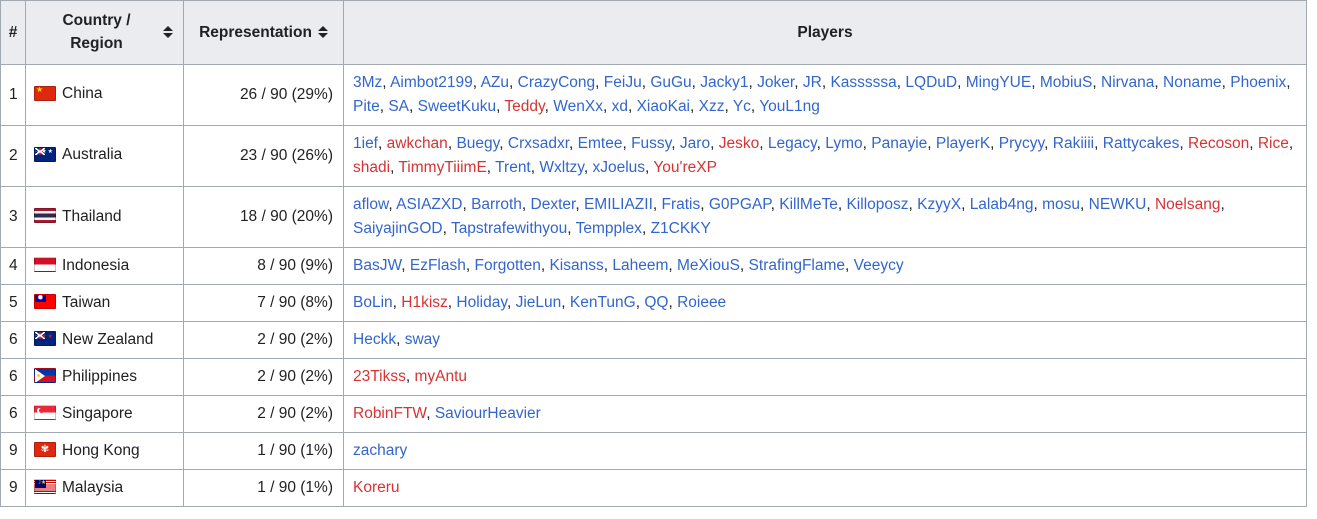  What do you see at coordinates (92, 216) in the screenshot?
I see `country-name: Thailand` at bounding box center [92, 216].